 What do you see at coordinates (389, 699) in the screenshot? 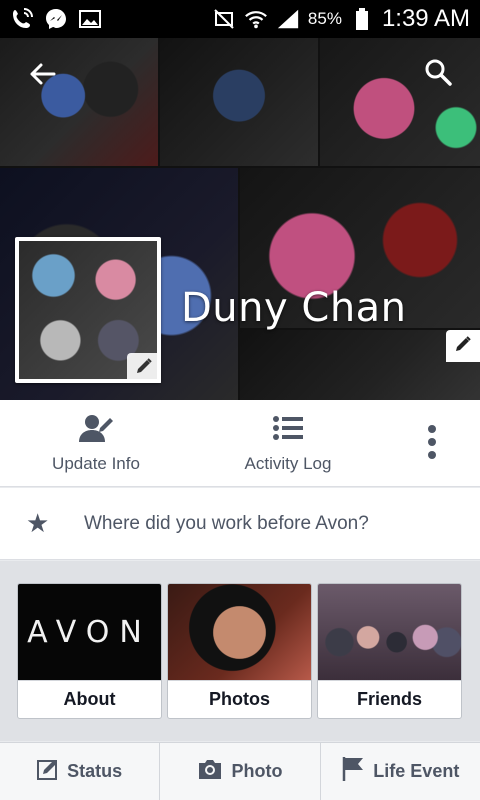
I see `friends-label: Friends` at bounding box center [389, 699].